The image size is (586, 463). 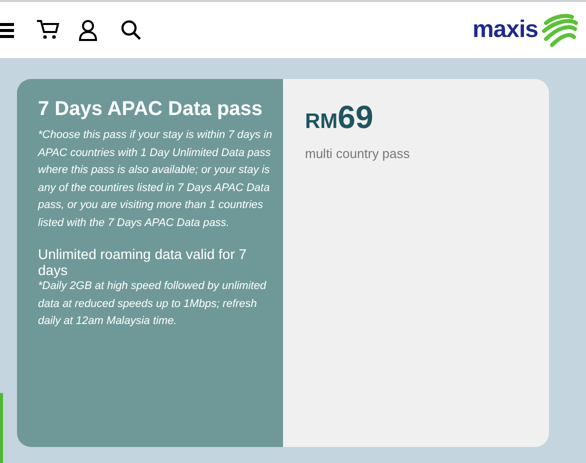 I want to click on user-icon, so click(x=88, y=30).